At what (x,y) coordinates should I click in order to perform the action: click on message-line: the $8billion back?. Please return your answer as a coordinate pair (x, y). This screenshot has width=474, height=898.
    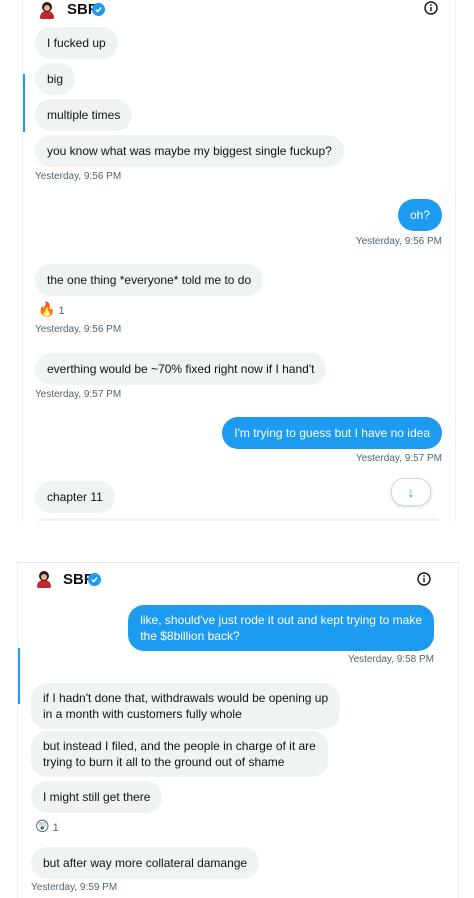
    Looking at the image, I should click on (190, 636).